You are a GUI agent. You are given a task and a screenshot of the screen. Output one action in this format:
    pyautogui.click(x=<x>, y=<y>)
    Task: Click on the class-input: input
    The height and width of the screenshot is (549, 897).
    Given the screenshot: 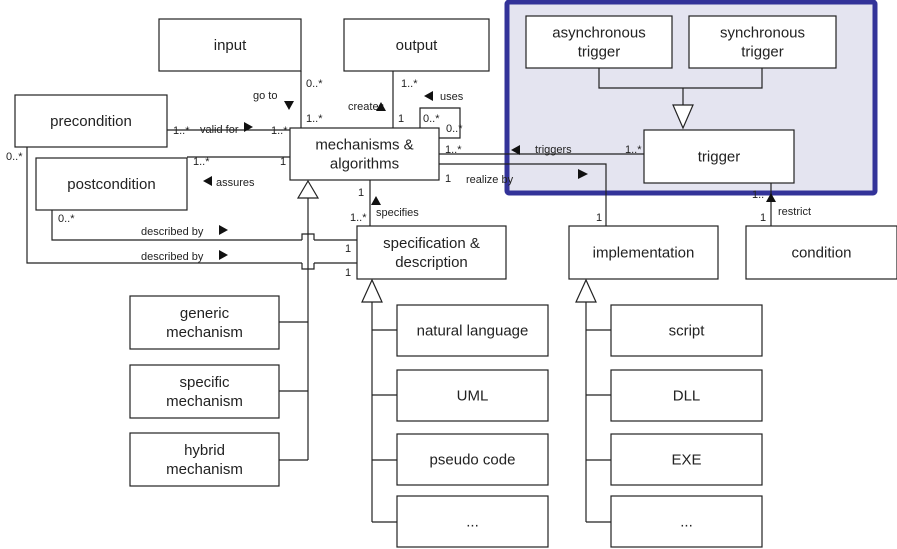 What is the action you would take?
    pyautogui.click(x=230, y=45)
    